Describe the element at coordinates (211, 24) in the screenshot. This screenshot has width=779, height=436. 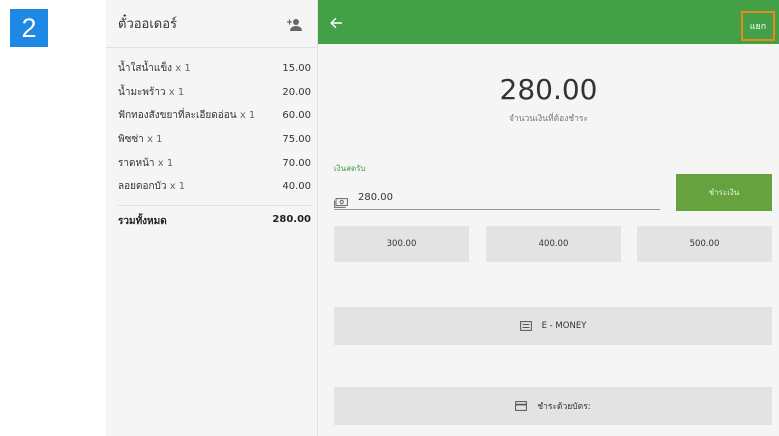
I see `order-panel-header: ตั๋วออเดอร์` at that location.